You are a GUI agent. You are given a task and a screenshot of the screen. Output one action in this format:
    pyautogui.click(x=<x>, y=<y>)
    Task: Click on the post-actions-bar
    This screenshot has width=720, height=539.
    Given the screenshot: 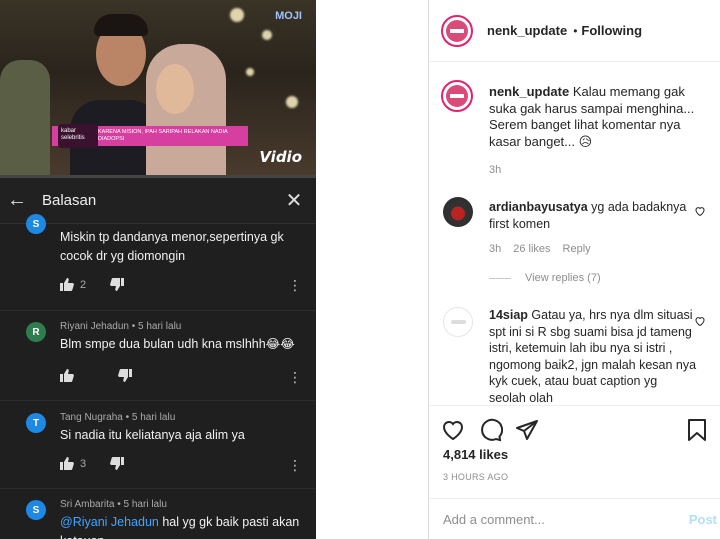 What is the action you would take?
    pyautogui.click(x=574, y=429)
    